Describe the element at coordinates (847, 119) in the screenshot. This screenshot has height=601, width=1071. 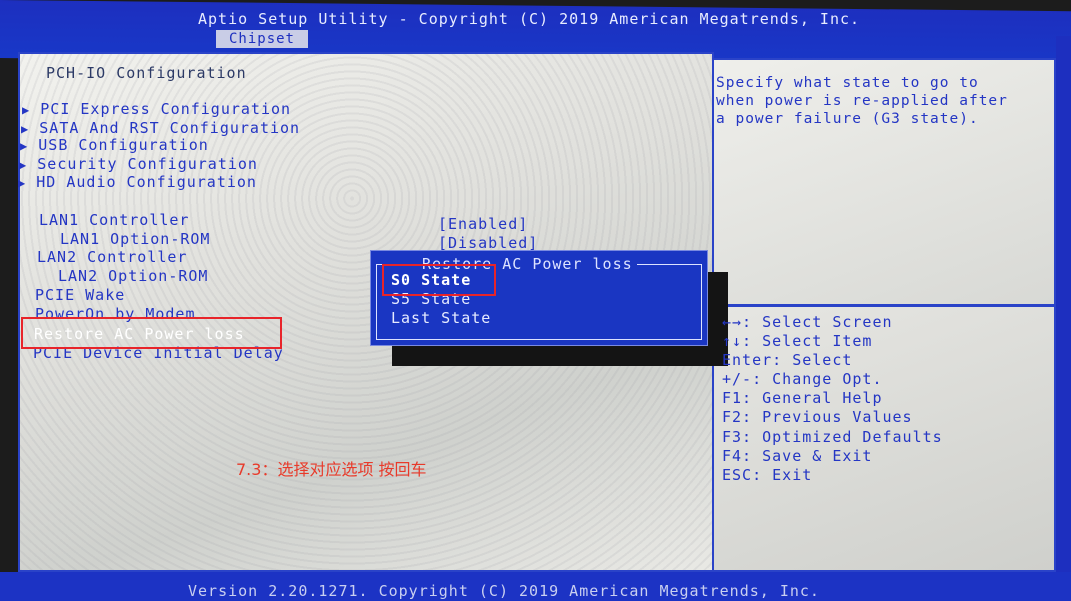
I see `help-line: a power failure (G3 state).` at that location.